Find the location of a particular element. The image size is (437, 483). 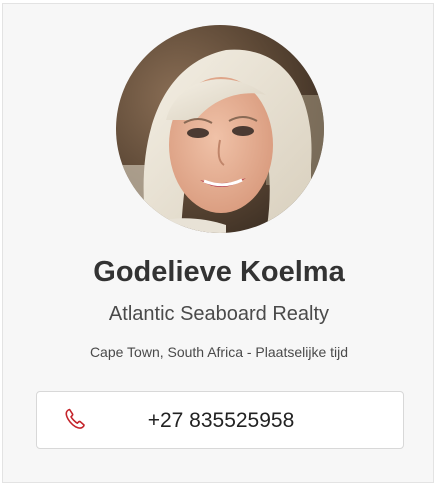

call-button: +27 835525958 is located at coordinates (220, 420).